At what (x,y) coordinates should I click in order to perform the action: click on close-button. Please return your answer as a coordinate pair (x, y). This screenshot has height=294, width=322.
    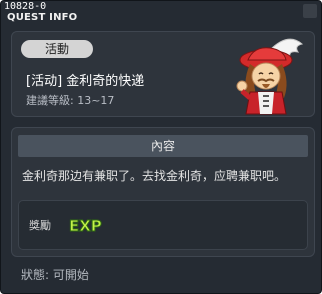
    Looking at the image, I should click on (310, 11).